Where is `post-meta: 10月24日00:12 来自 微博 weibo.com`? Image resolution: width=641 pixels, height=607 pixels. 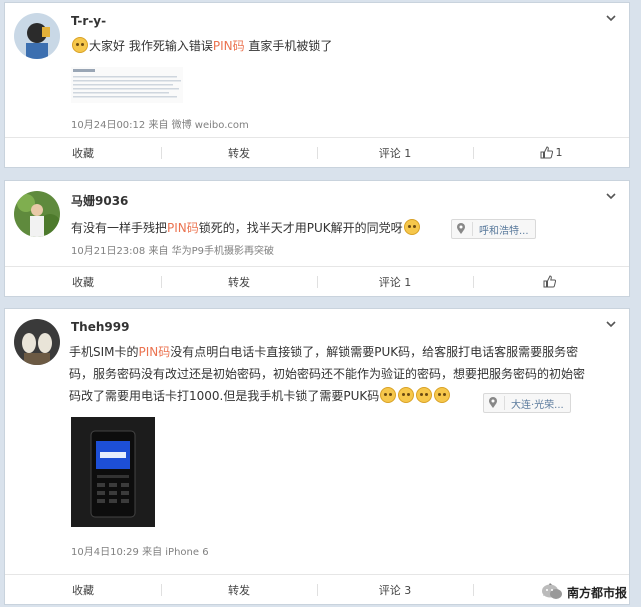
post-meta: 10月24日00:12 来自 微博 weibo.com is located at coordinates (160, 125).